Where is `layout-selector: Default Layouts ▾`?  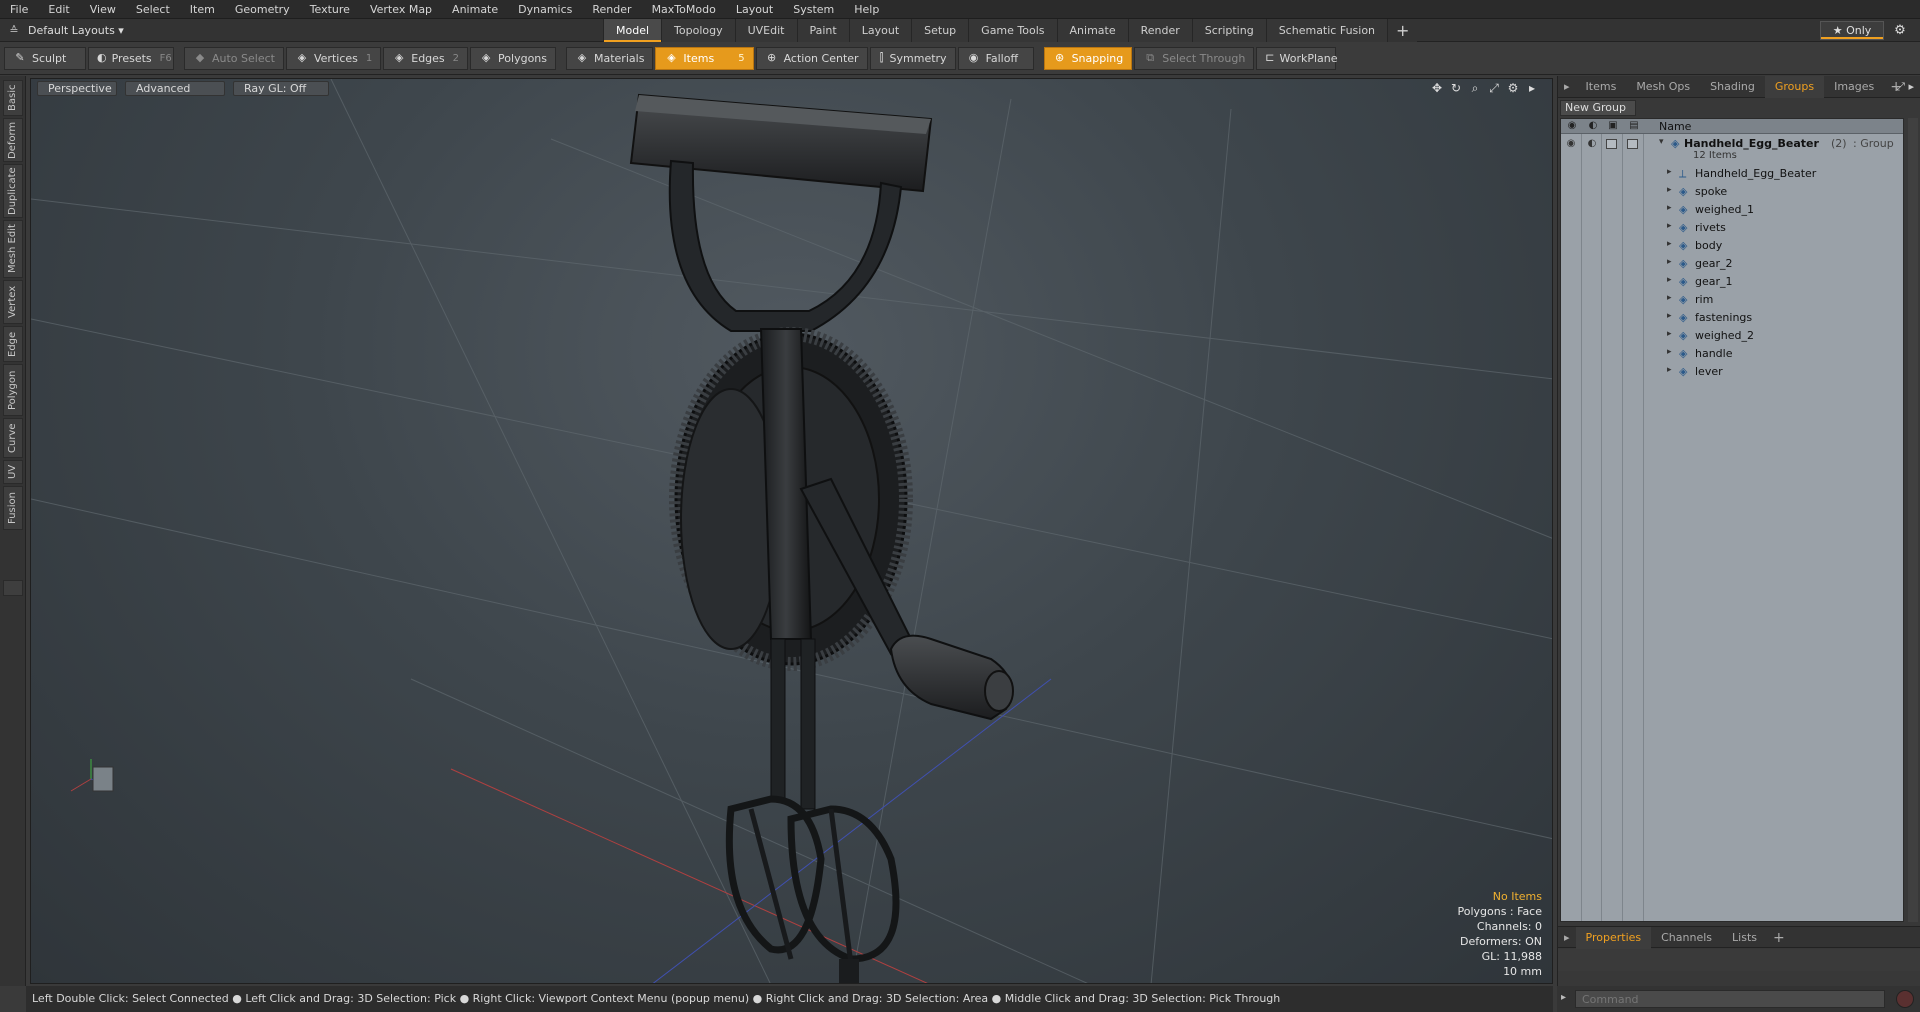 layout-selector: Default Layouts ▾ is located at coordinates (83, 30).